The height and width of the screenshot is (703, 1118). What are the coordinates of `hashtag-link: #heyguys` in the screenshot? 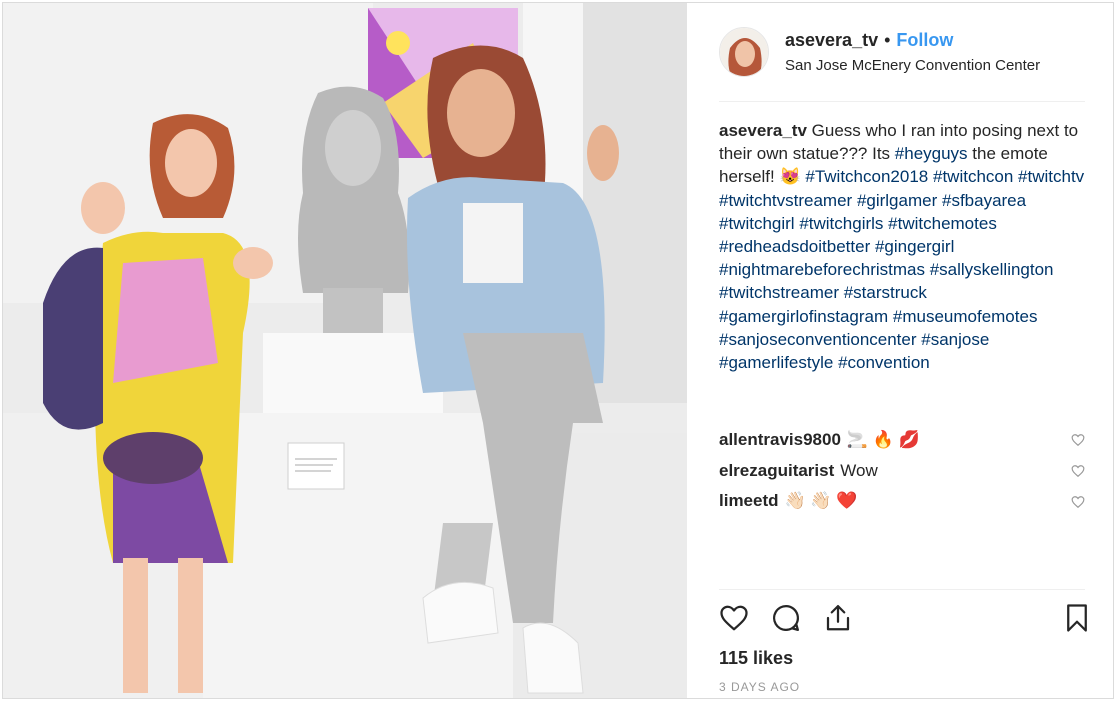 It's located at (931, 153).